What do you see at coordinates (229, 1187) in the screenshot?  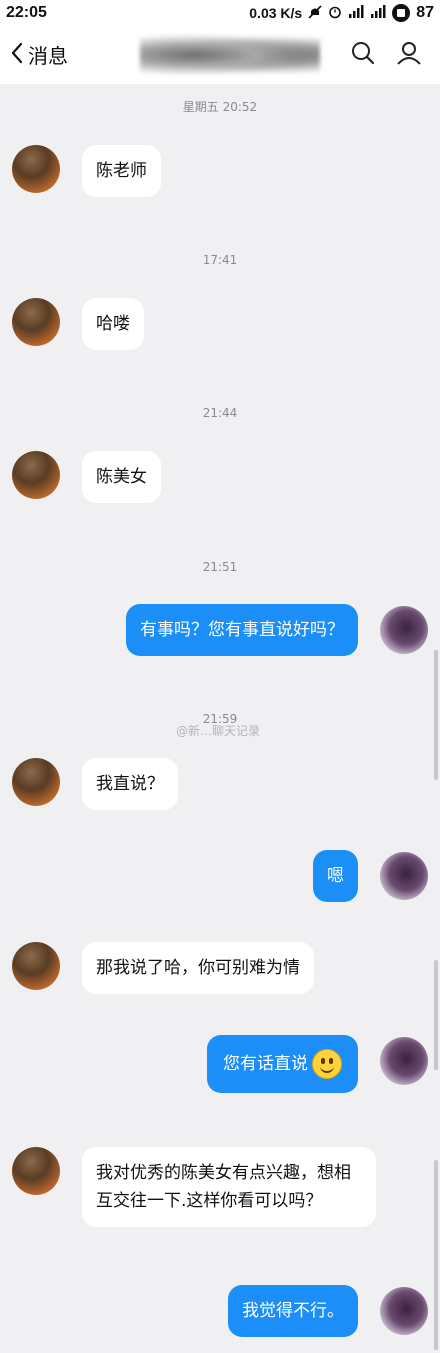 I see `message-bubble-left: 我对优秀的陈美女有点兴趣，想相互交往一下.这样你看可以吗？` at bounding box center [229, 1187].